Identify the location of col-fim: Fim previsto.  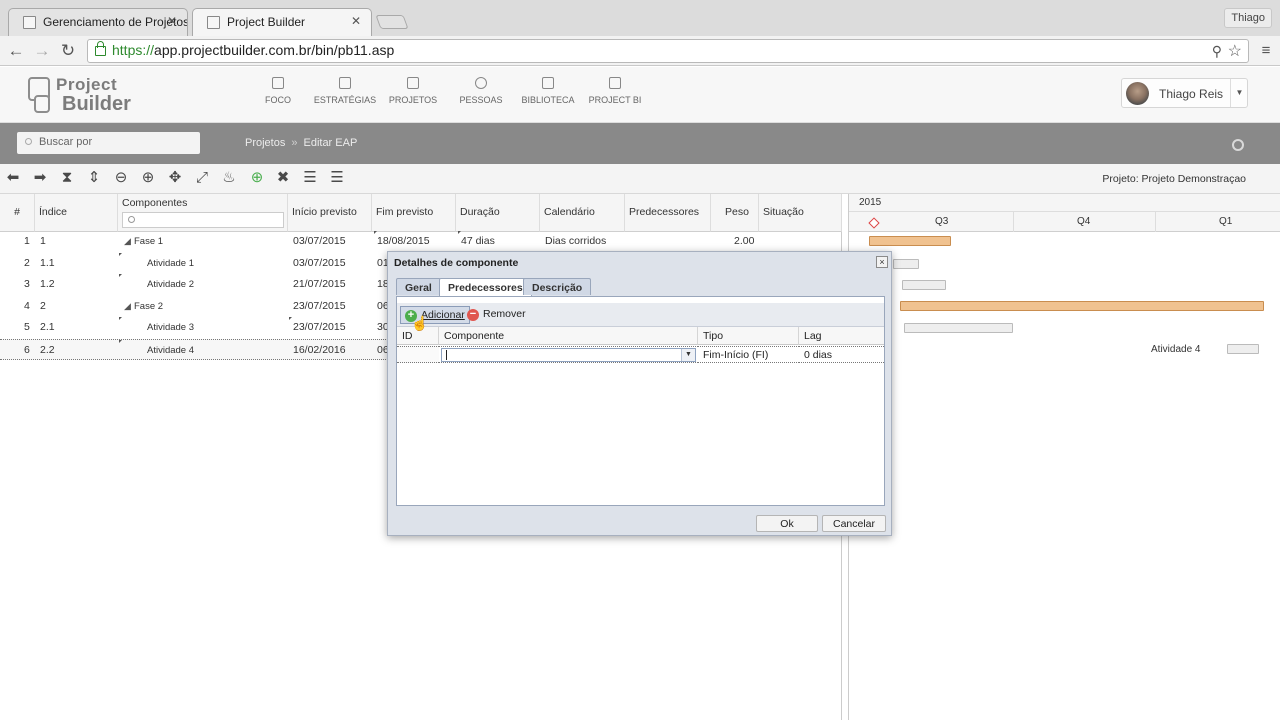
(414, 213).